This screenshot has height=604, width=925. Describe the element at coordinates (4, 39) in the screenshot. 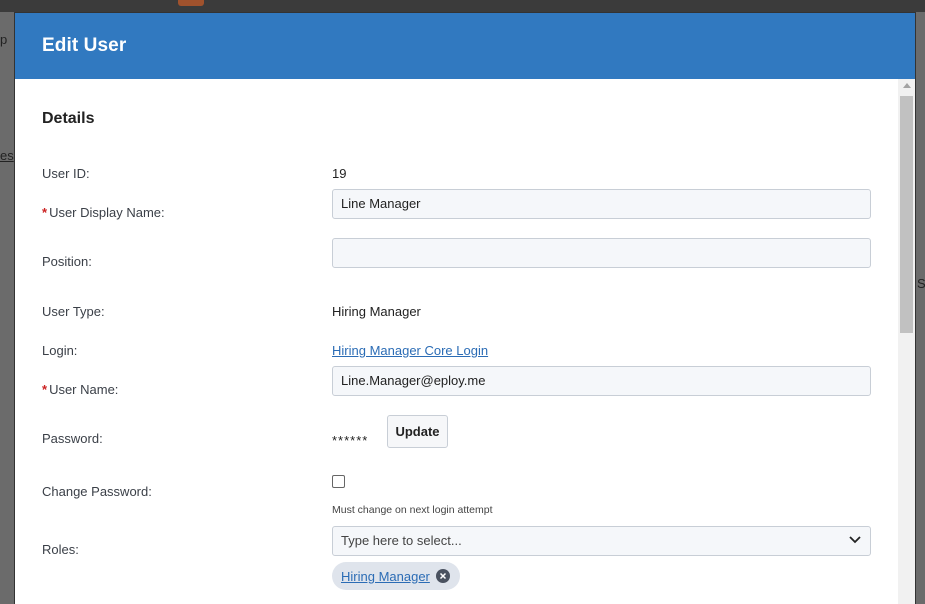

I see `background-text-fragment: p` at that location.